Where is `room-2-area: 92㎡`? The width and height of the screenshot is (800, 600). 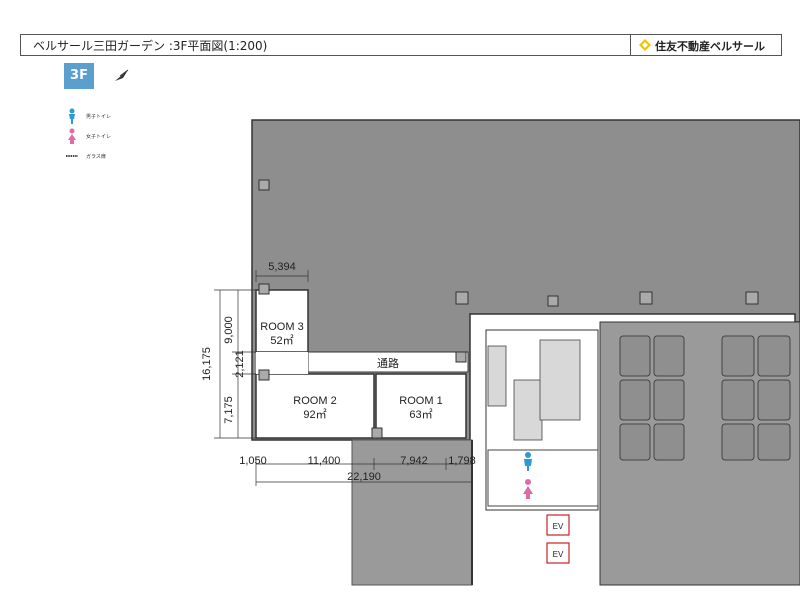
room-2-area: 92㎡ is located at coordinates (314, 414).